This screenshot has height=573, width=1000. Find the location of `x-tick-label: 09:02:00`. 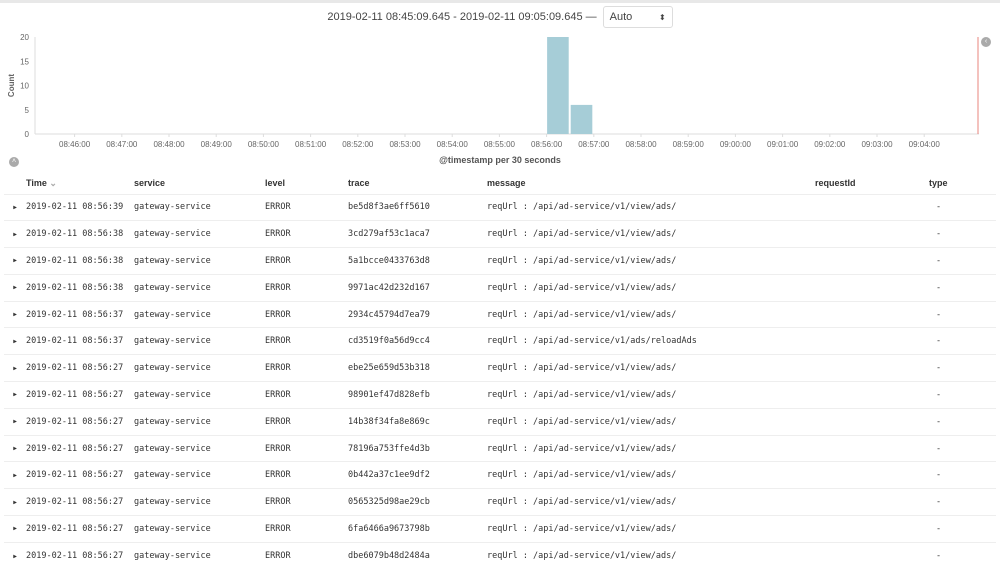

x-tick-label: 09:02:00 is located at coordinates (830, 144).